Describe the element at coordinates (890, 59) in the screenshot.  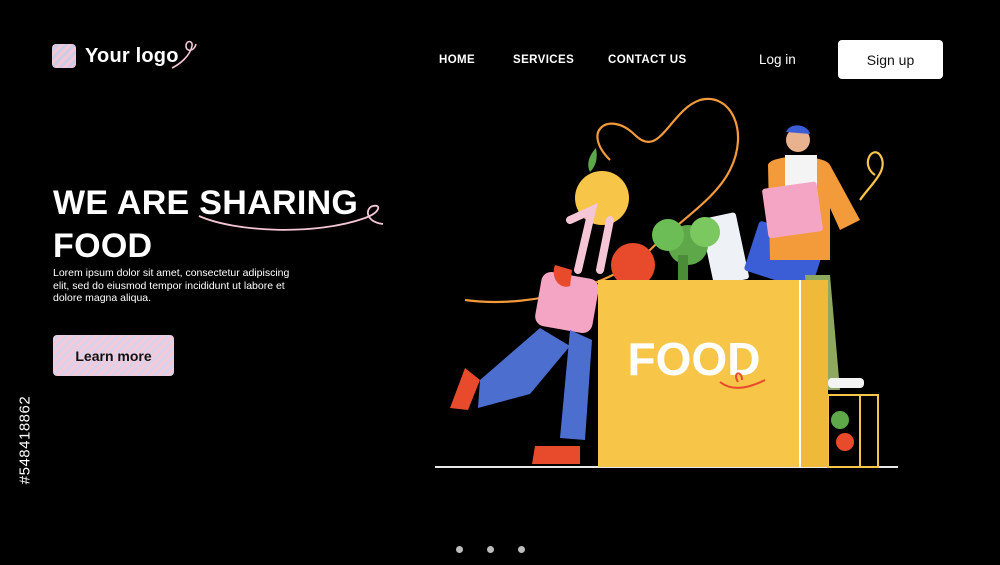
I see `signup-button: Sign up` at that location.